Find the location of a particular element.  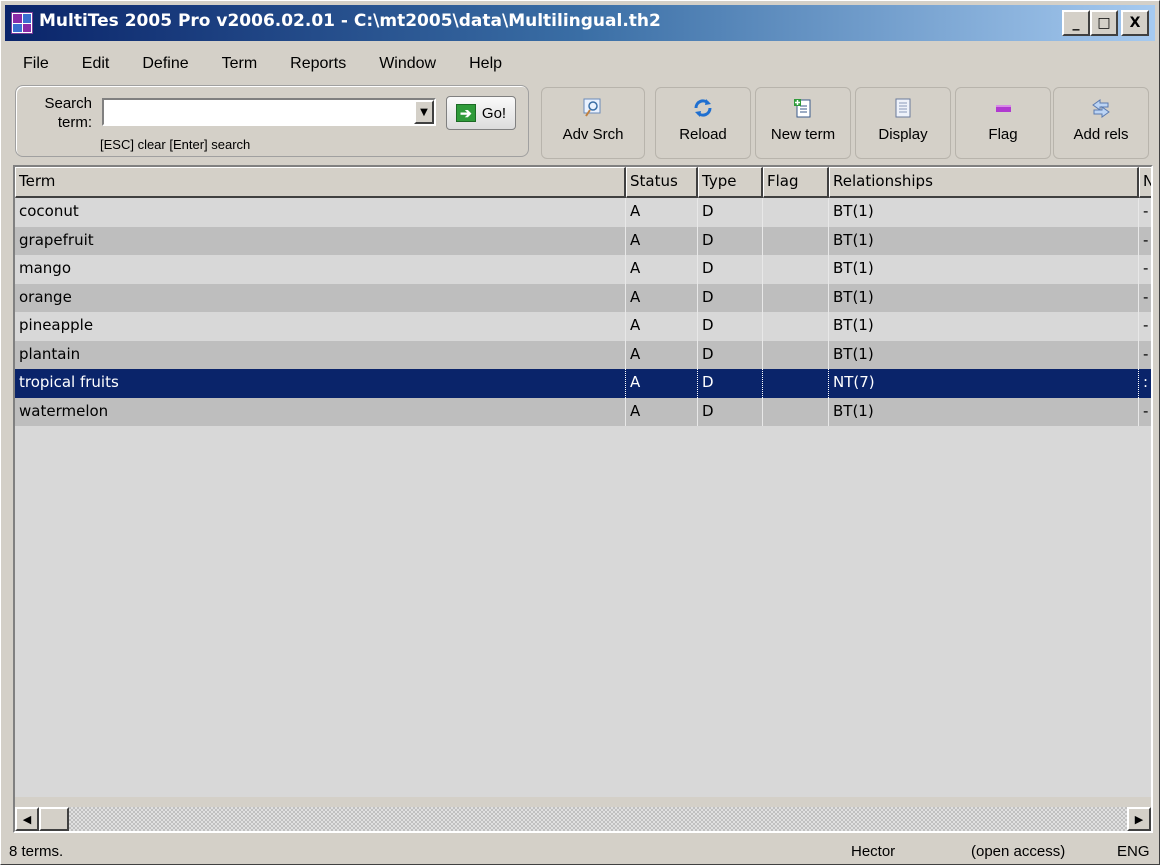

column-header-flag: Flag is located at coordinates (796, 182).